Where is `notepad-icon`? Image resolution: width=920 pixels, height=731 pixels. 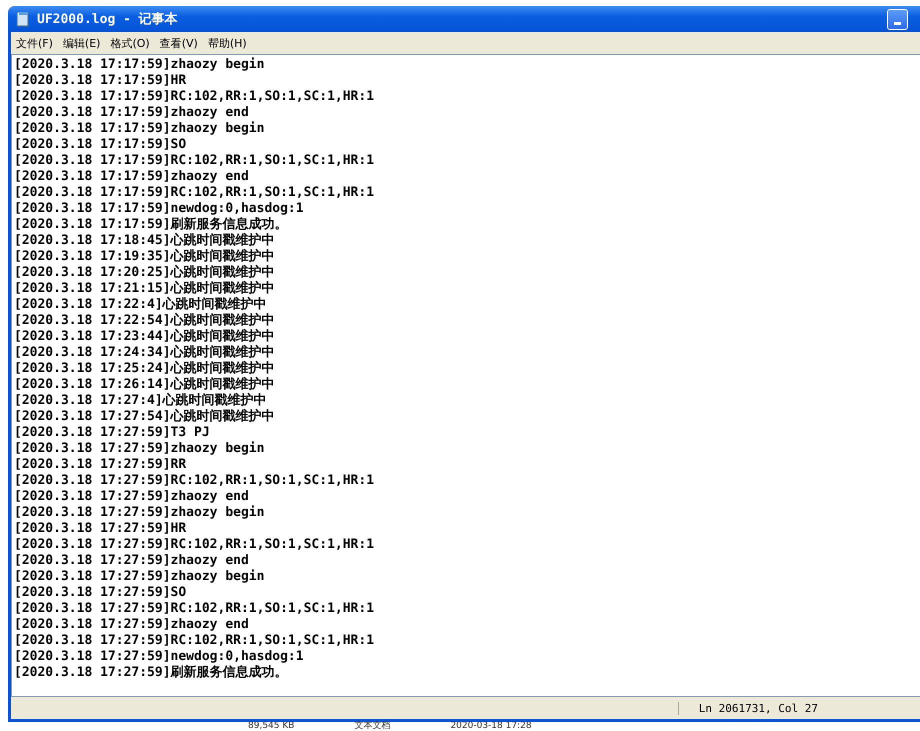
notepad-icon is located at coordinates (23, 19).